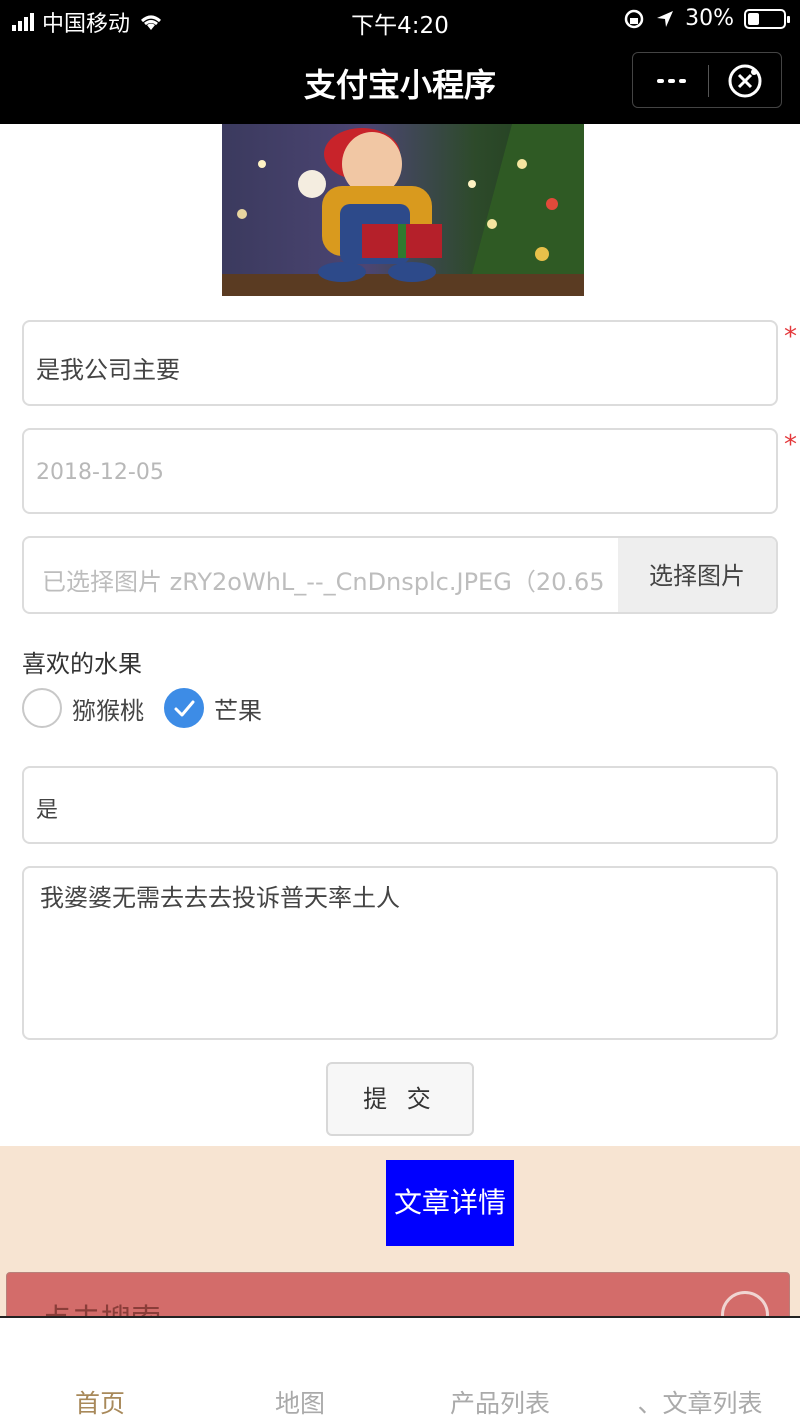 The height and width of the screenshot is (1422, 800). What do you see at coordinates (108, 370) in the screenshot?
I see `name-value: 是我公司主要` at bounding box center [108, 370].